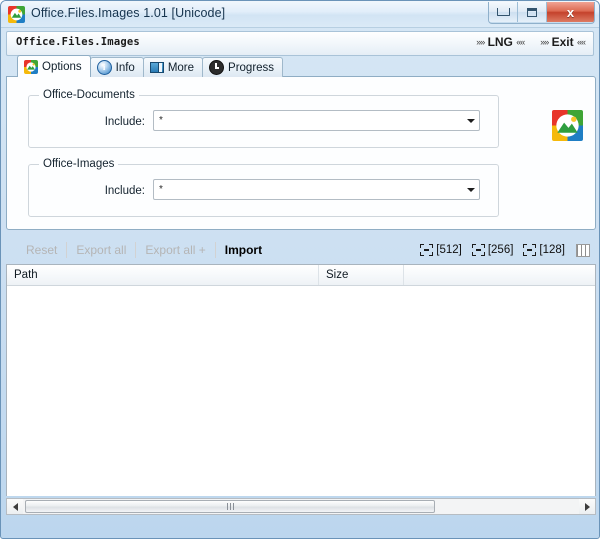 This screenshot has height=539, width=600. I want to click on size-256-button: [256], so click(493, 250).